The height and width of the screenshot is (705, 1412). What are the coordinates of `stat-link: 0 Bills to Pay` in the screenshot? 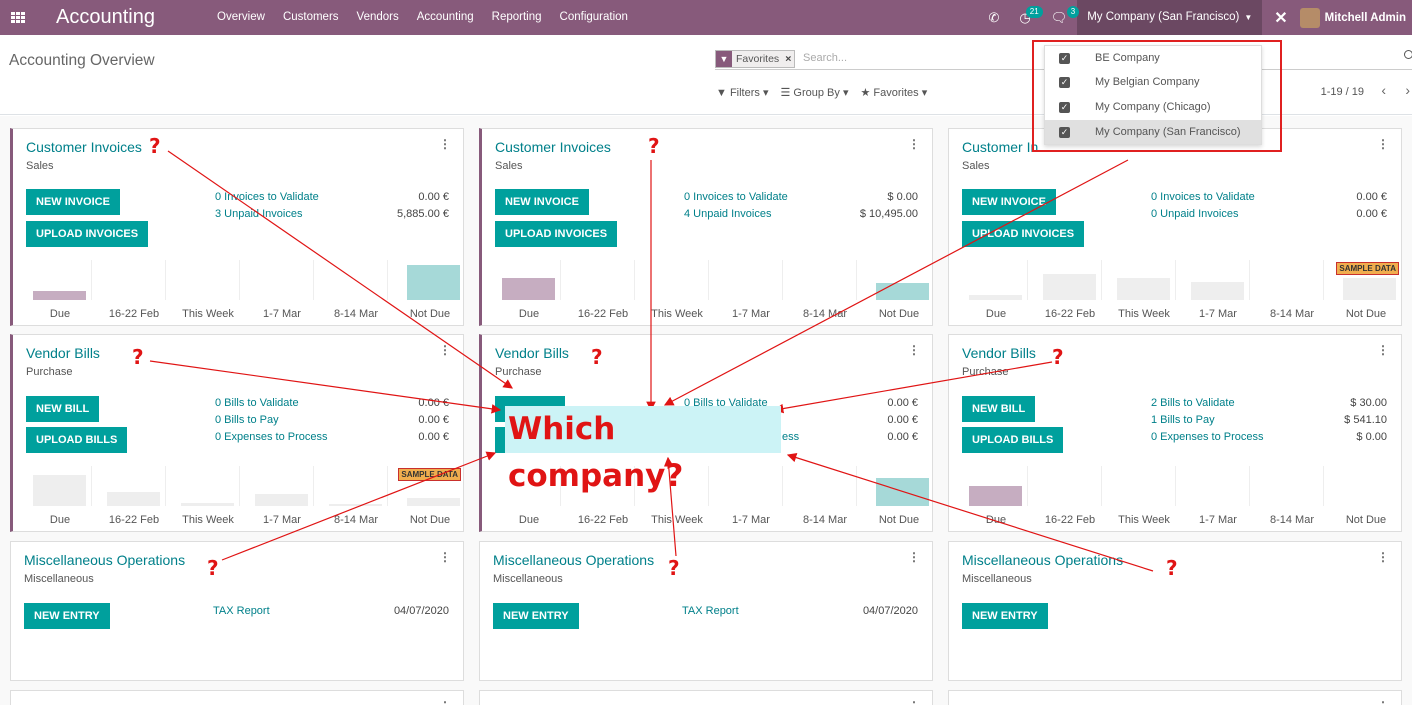 It's located at (247, 420).